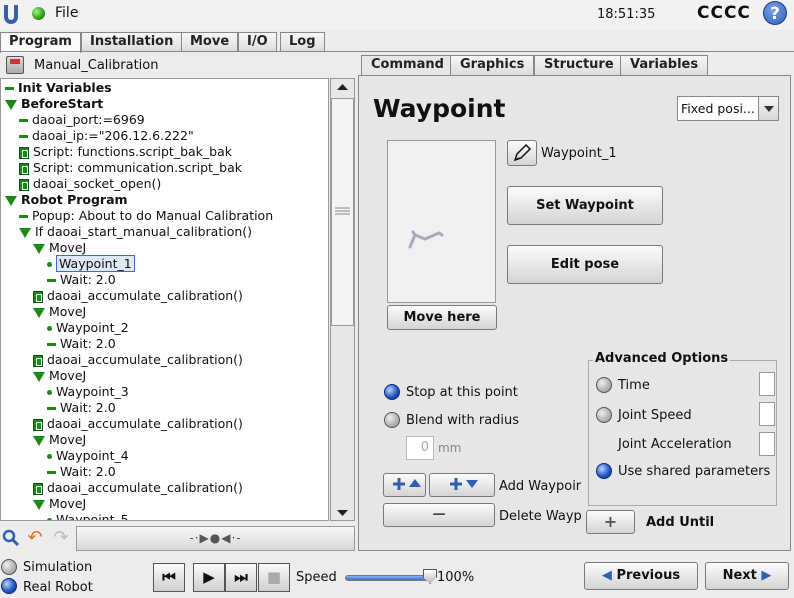 This screenshot has height=598, width=794. Describe the element at coordinates (61, 538) in the screenshot. I see `redo-icon: ↷` at that location.